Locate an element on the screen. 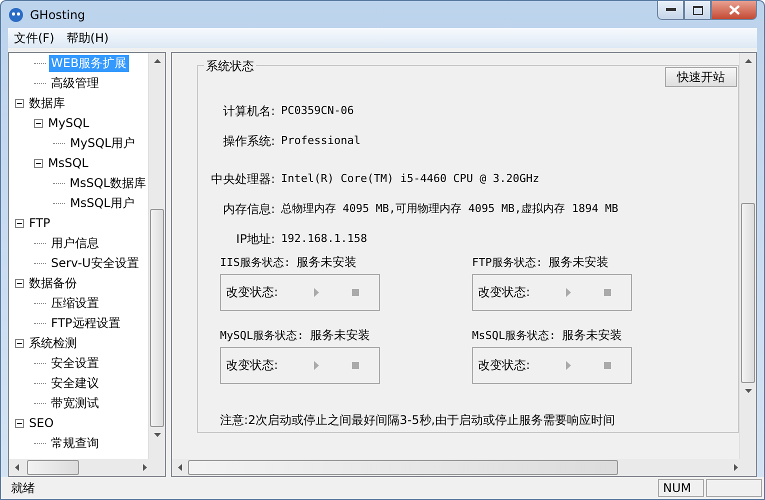 Image resolution: width=765 pixels, height=500 pixels. service-label: FTP服务状态: is located at coordinates (507, 262).